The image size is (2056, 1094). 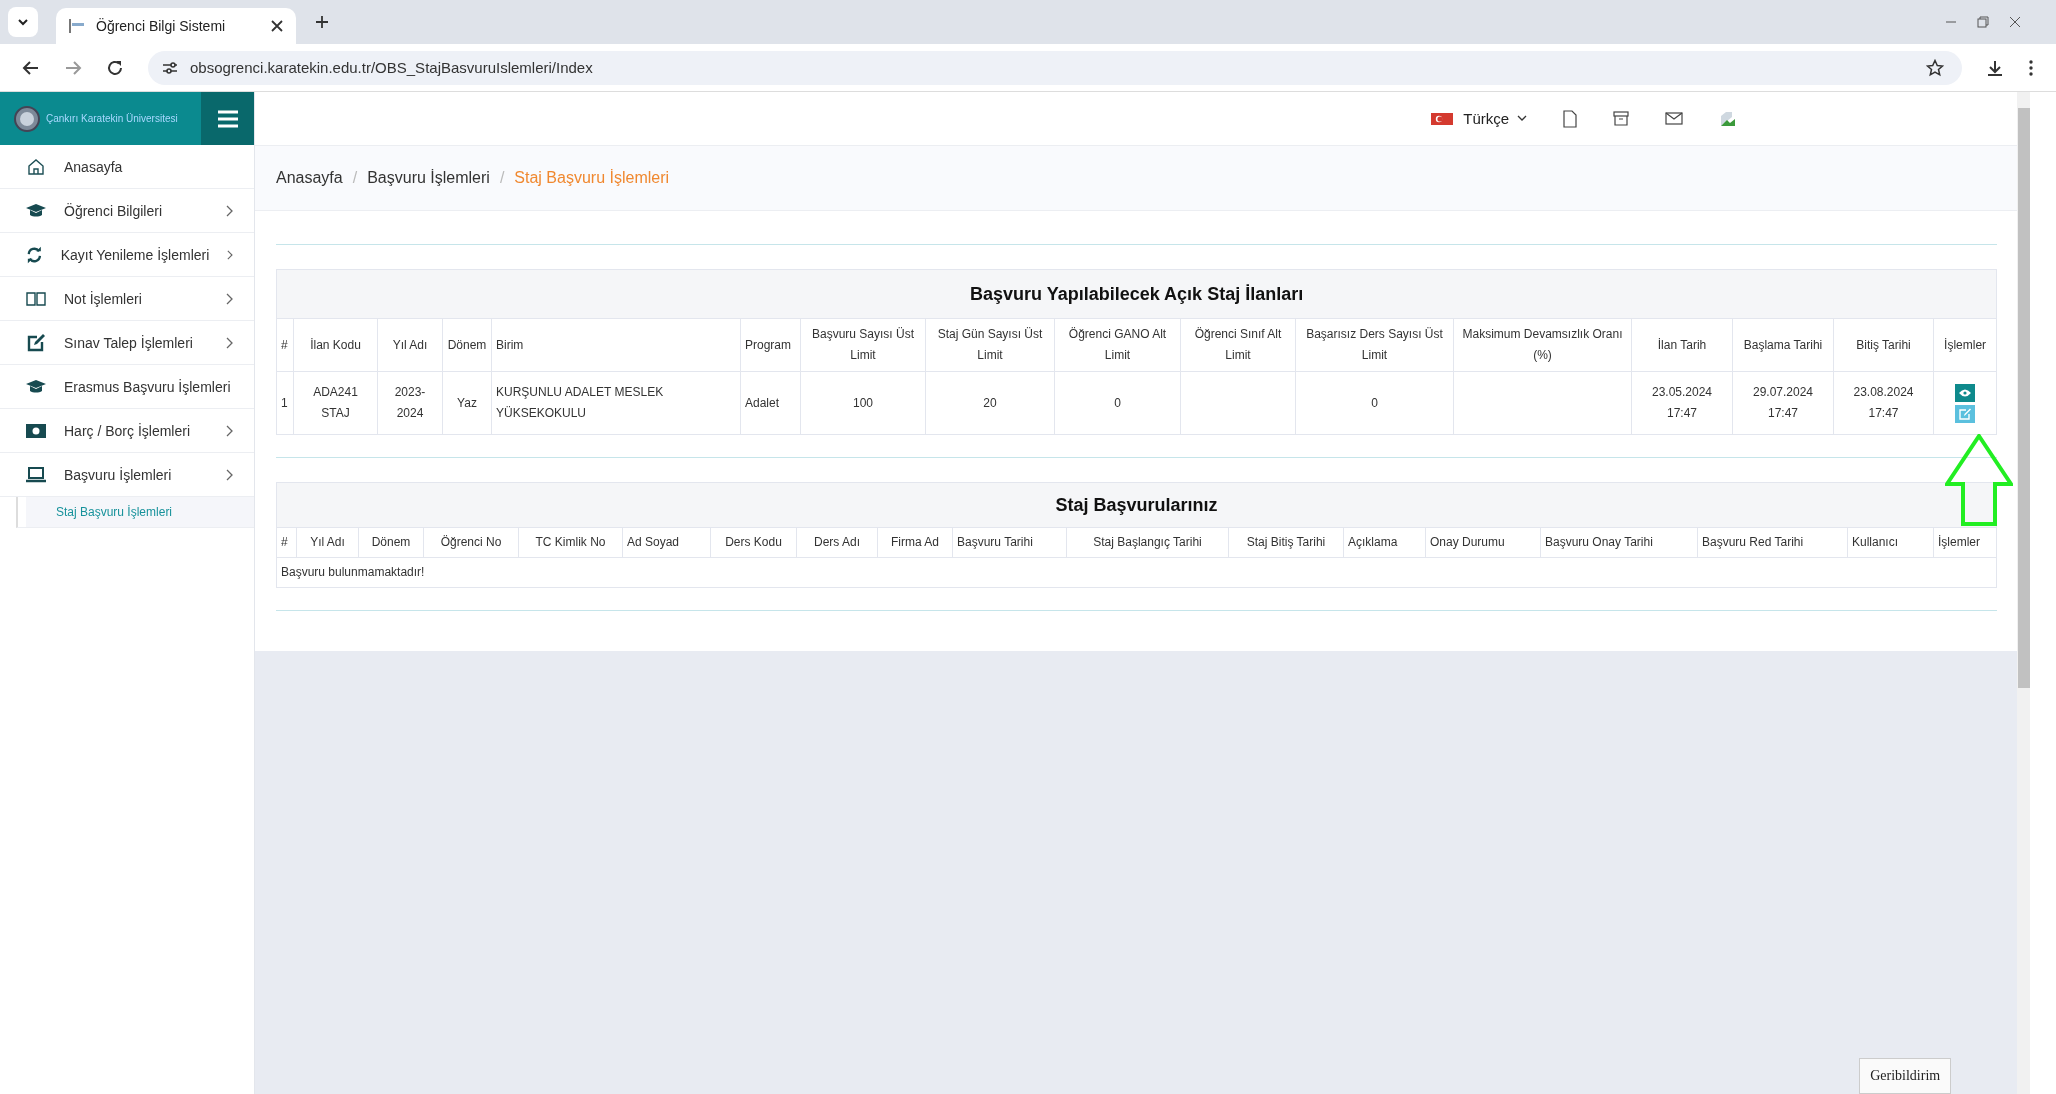 I want to click on archive-icon, so click(x=1621, y=118).